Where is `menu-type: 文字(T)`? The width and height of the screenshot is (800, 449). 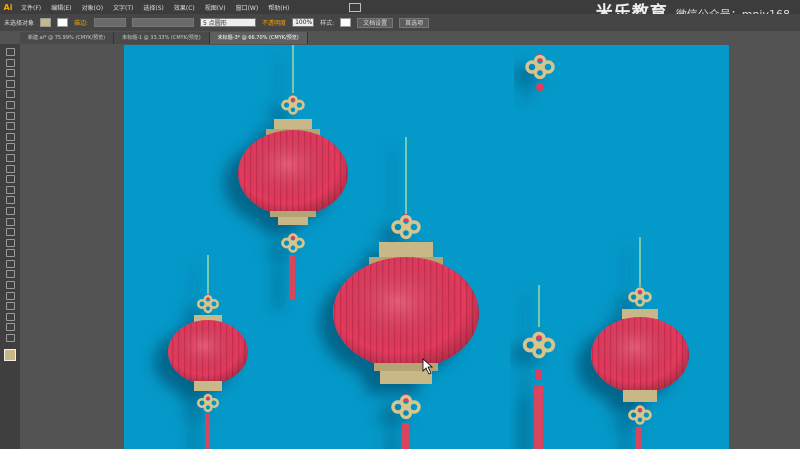
menu-type: 文字(T) is located at coordinates (123, 7).